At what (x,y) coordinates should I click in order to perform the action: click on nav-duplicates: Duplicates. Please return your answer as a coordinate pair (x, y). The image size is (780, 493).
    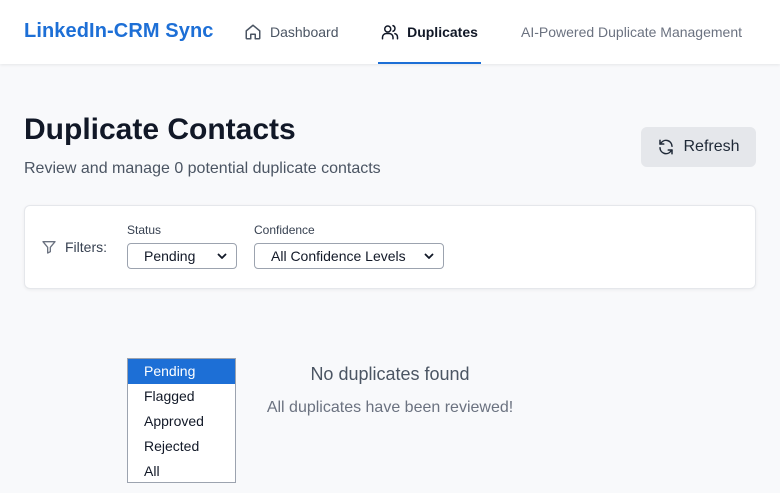
    Looking at the image, I should click on (429, 32).